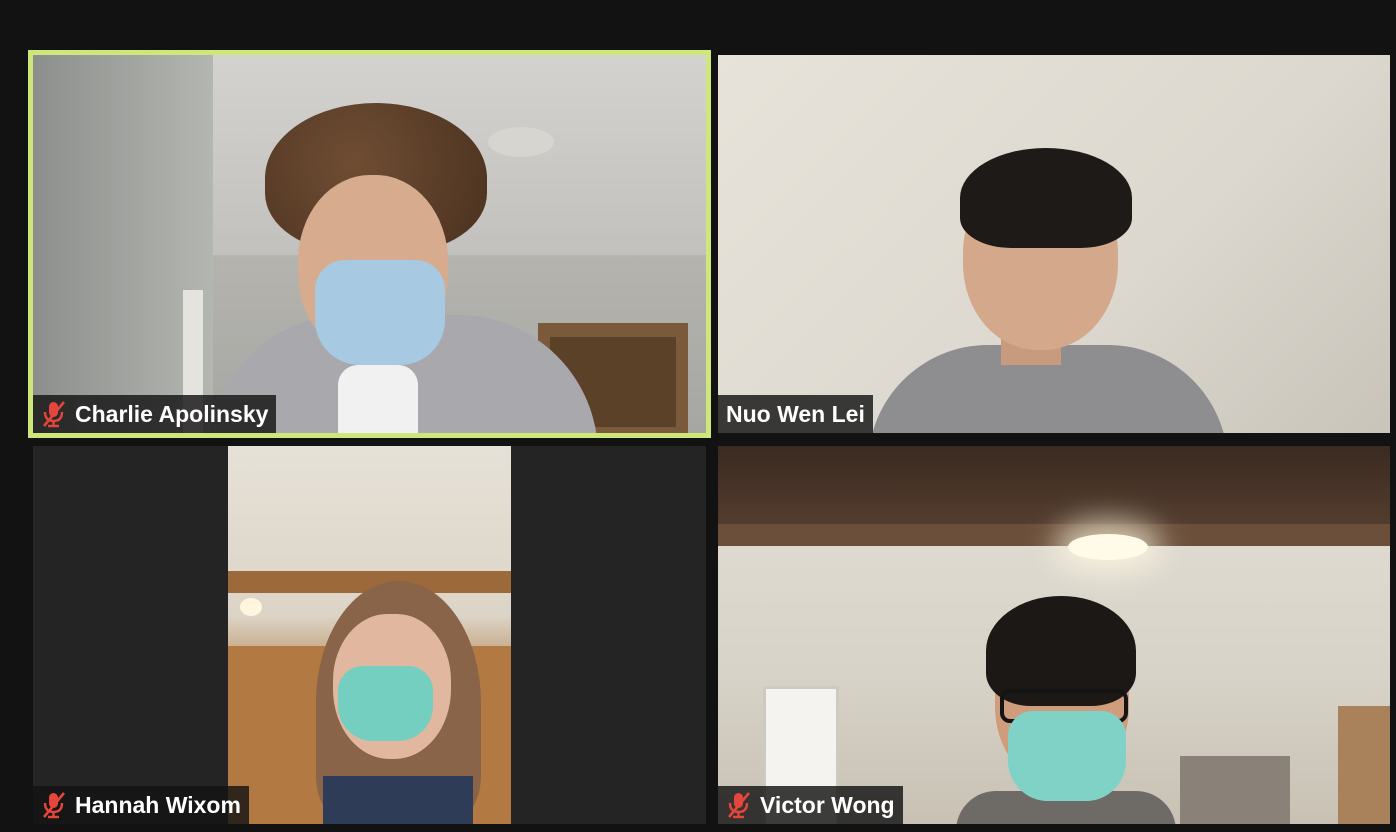 Image resolution: width=1396 pixels, height=832 pixels. I want to click on participant-hair, so click(1046, 198).